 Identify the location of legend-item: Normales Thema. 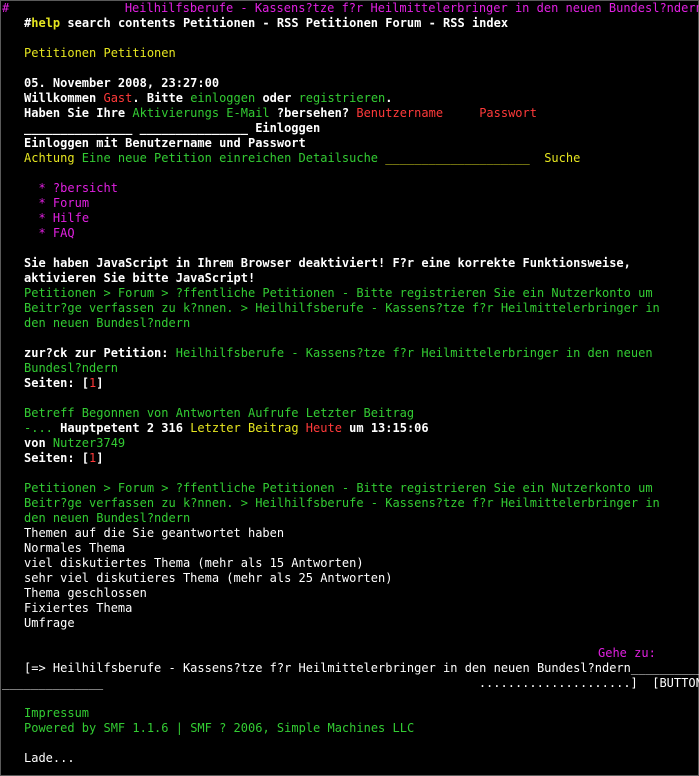
(75, 548).